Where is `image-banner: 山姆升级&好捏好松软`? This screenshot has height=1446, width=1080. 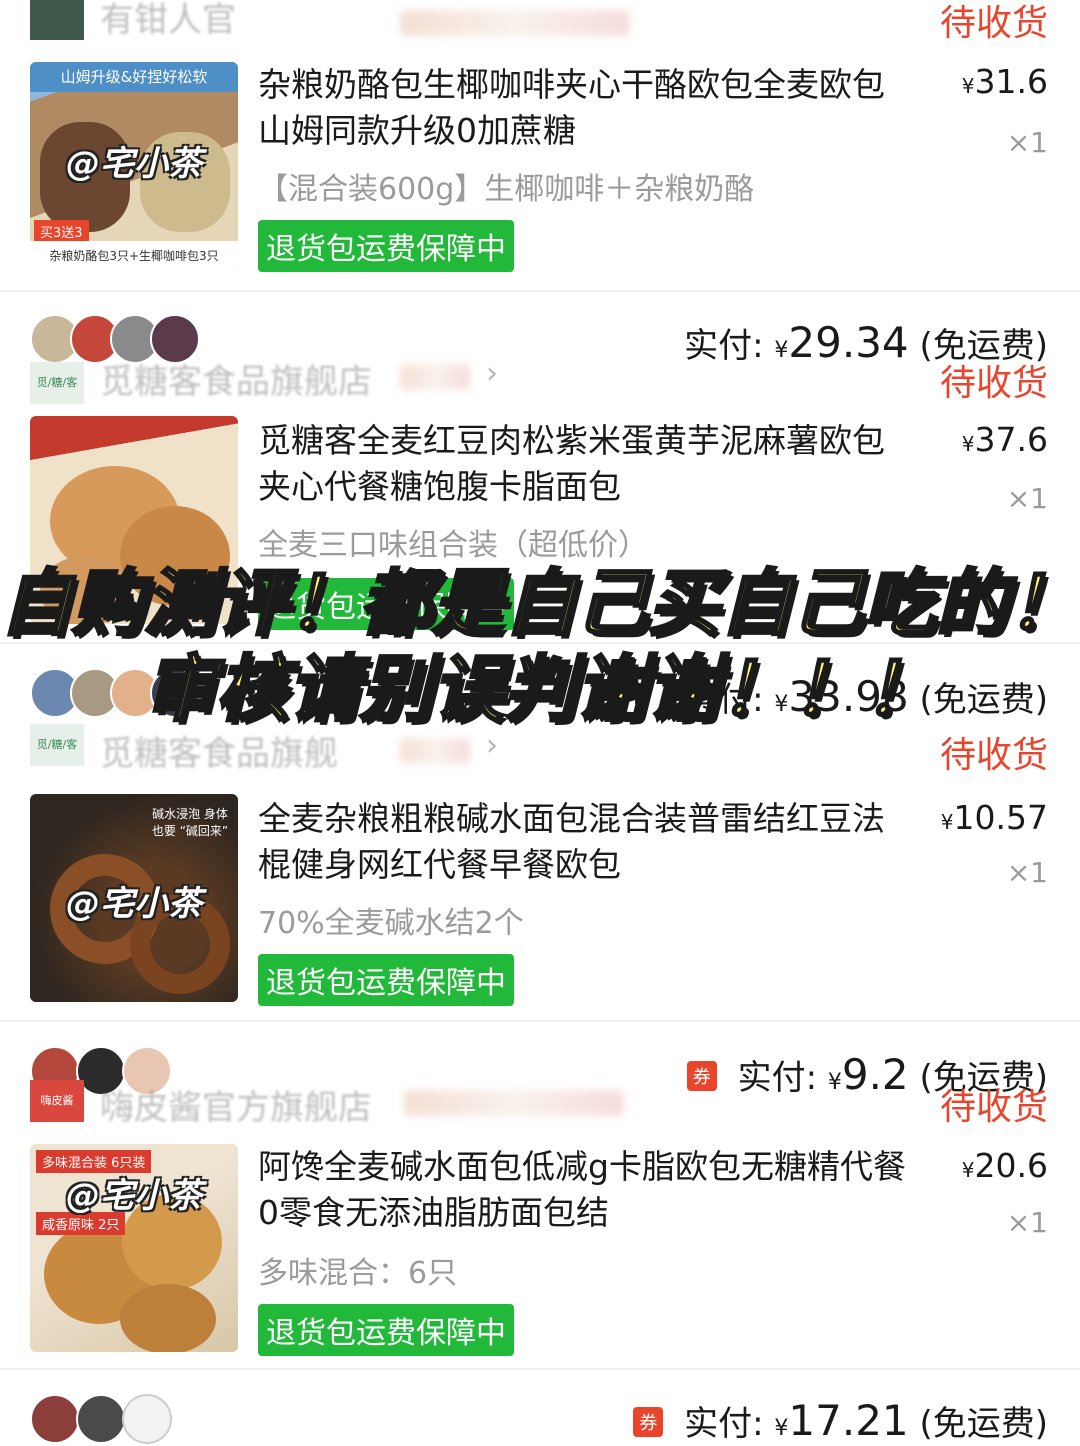
image-banner: 山姆升级&好捏好松软 is located at coordinates (134, 77).